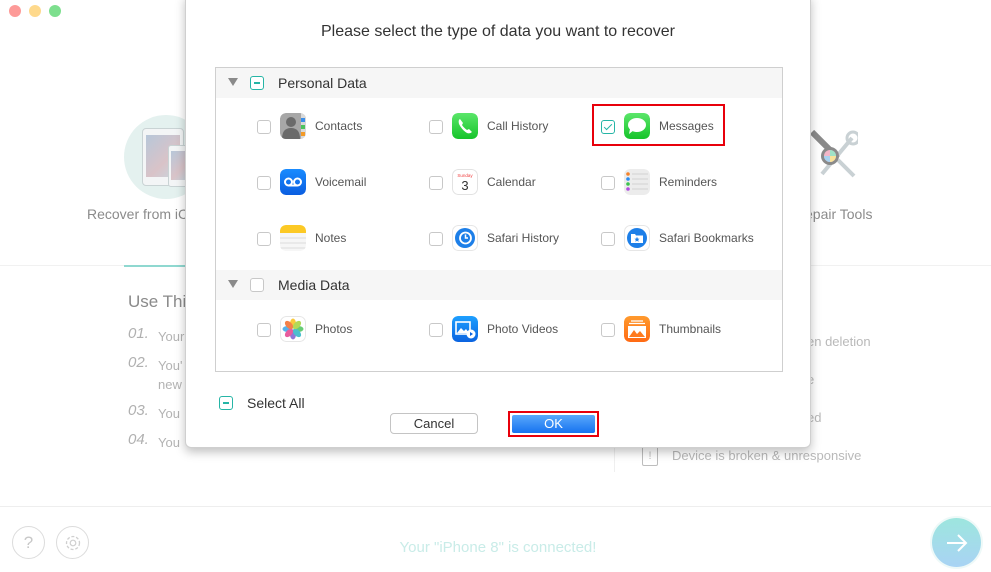  I want to click on select-all-label: Select All, so click(276, 403).